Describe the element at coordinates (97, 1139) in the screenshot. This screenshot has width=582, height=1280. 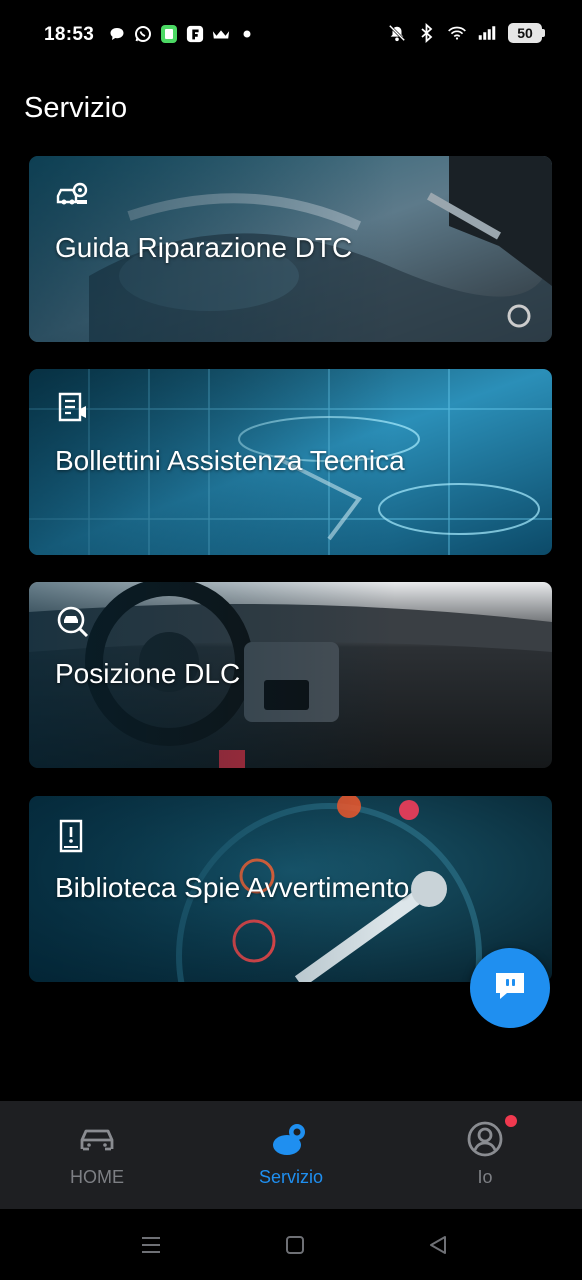
I see `car-icon` at that location.